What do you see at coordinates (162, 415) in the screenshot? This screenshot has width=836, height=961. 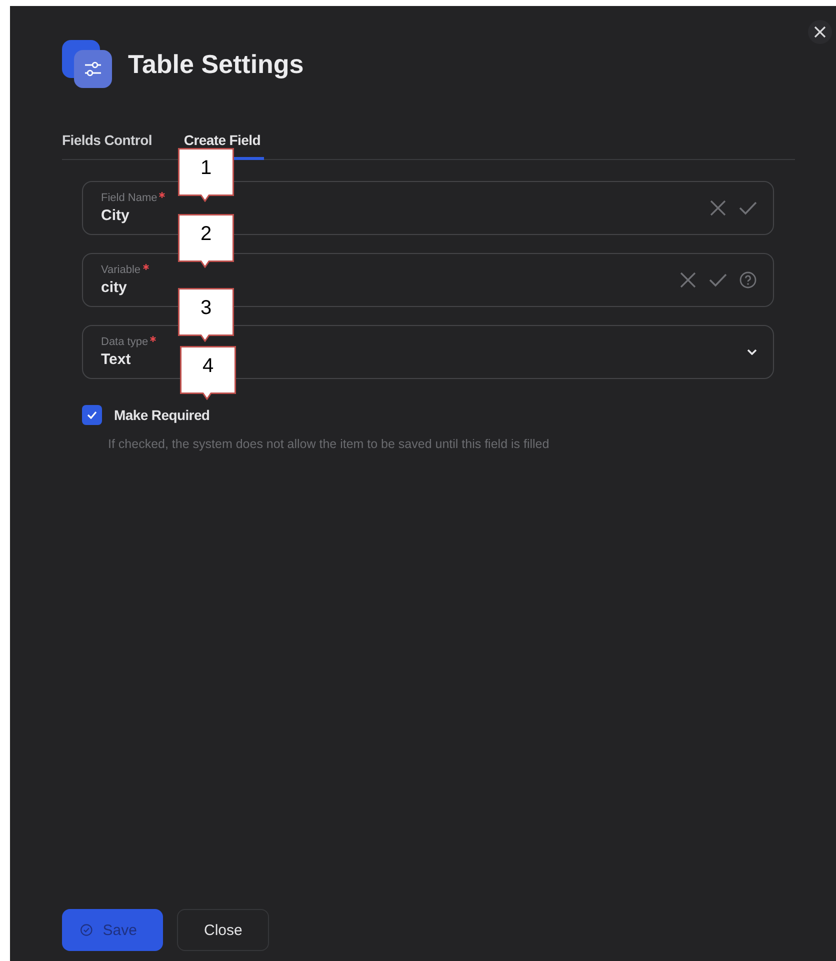 I see `checkbox-label: Make Required` at bounding box center [162, 415].